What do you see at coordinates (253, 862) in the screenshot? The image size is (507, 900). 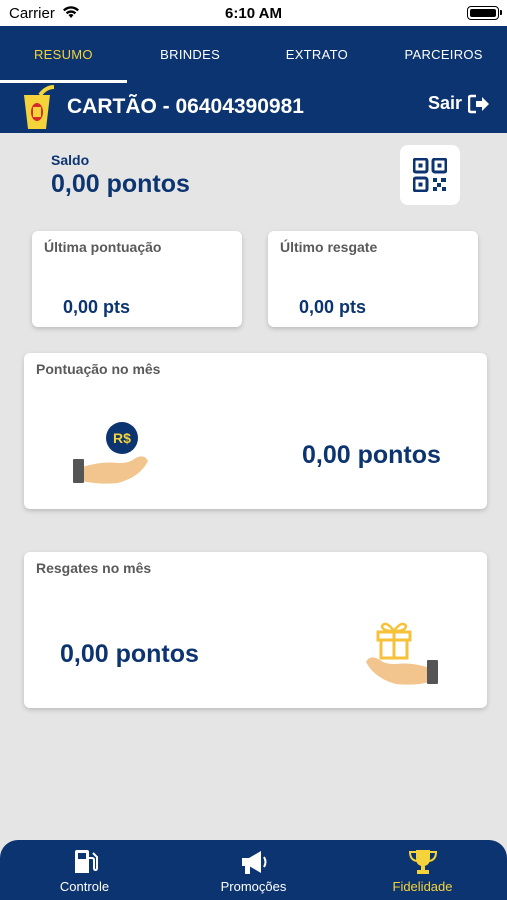 I see `megaphone-icon` at bounding box center [253, 862].